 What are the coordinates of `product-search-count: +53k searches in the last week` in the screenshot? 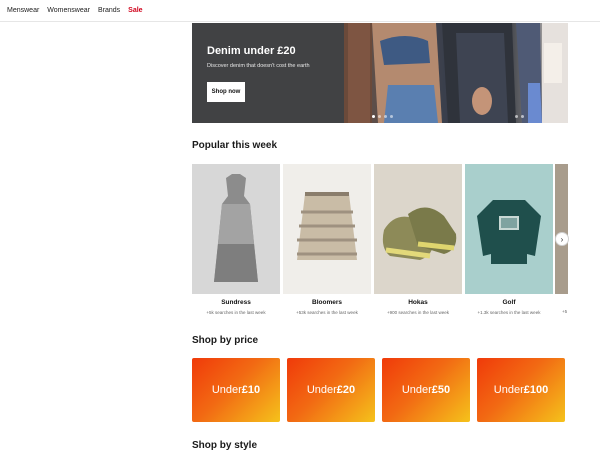 It's located at (327, 312).